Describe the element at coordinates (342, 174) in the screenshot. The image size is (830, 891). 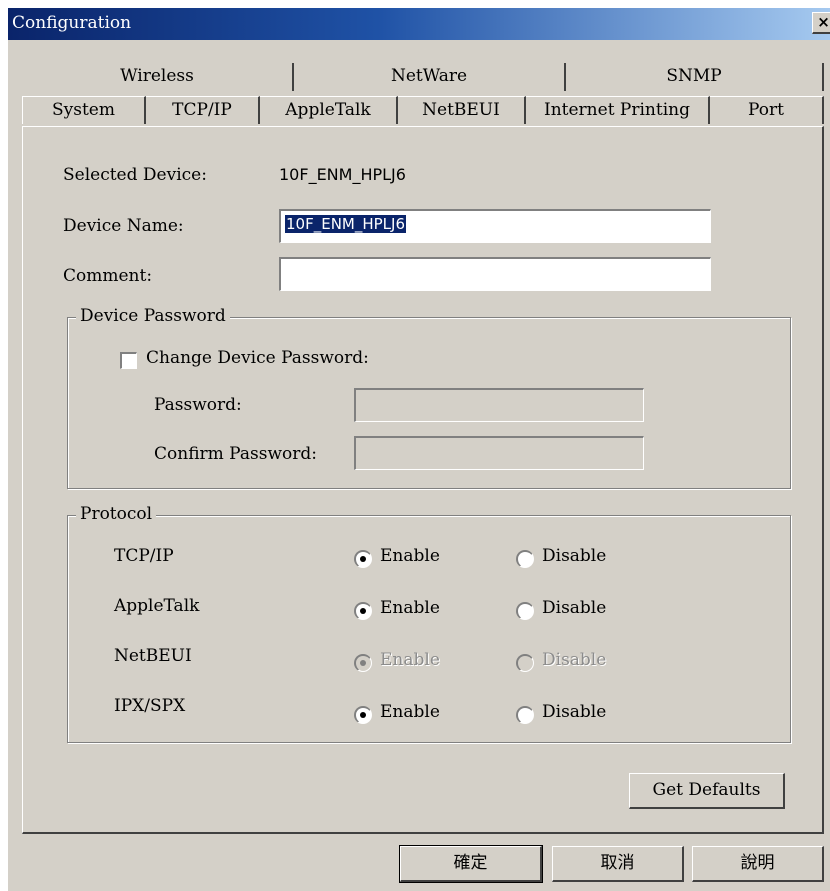
I see `selected-device-value: 10F_ENM_HPLJ6` at that location.